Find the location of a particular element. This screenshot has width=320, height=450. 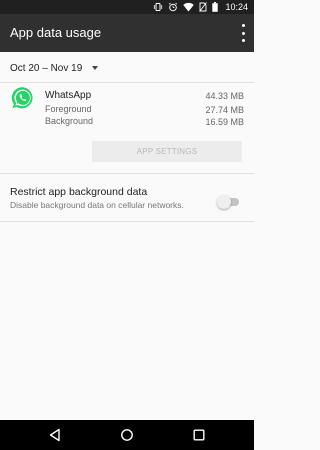

alarm-icon is located at coordinates (173, 7).